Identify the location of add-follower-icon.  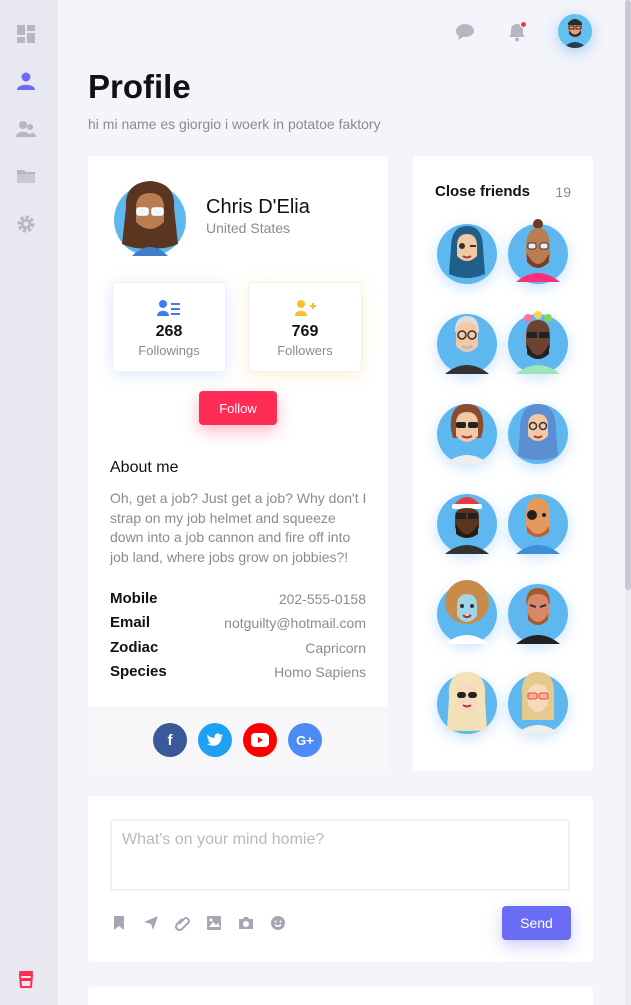
(305, 308).